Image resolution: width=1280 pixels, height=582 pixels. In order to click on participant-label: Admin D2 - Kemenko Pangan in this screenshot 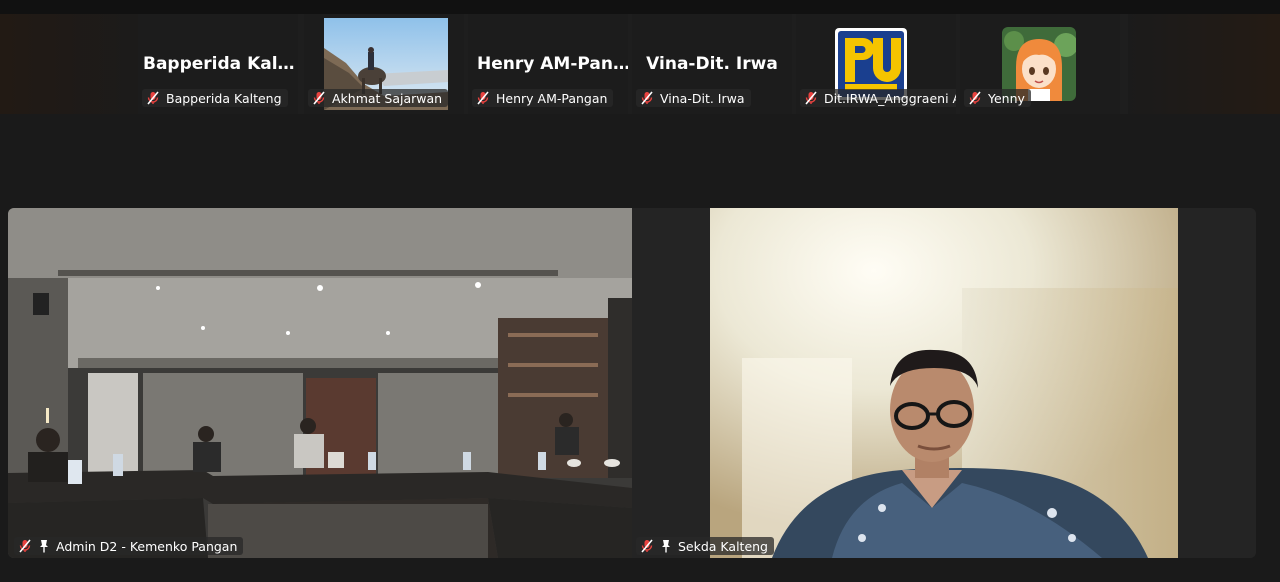, I will do `click(129, 546)`.